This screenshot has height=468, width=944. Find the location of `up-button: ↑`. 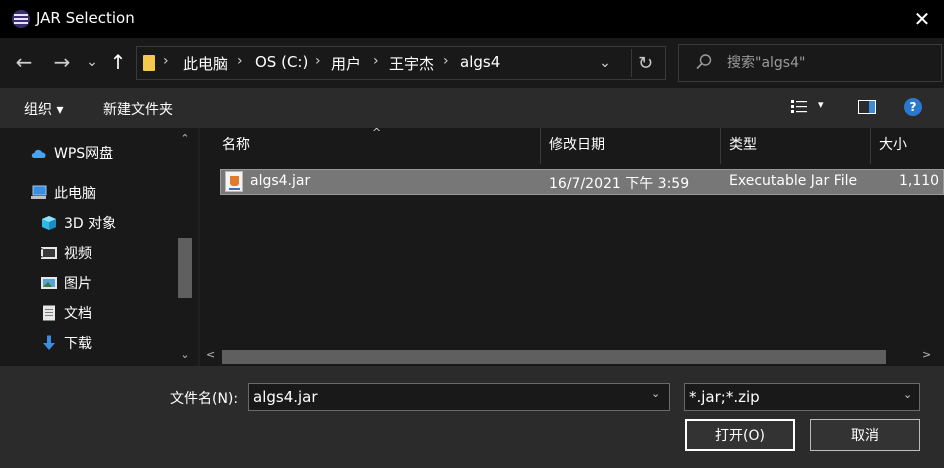

up-button: ↑ is located at coordinates (118, 62).